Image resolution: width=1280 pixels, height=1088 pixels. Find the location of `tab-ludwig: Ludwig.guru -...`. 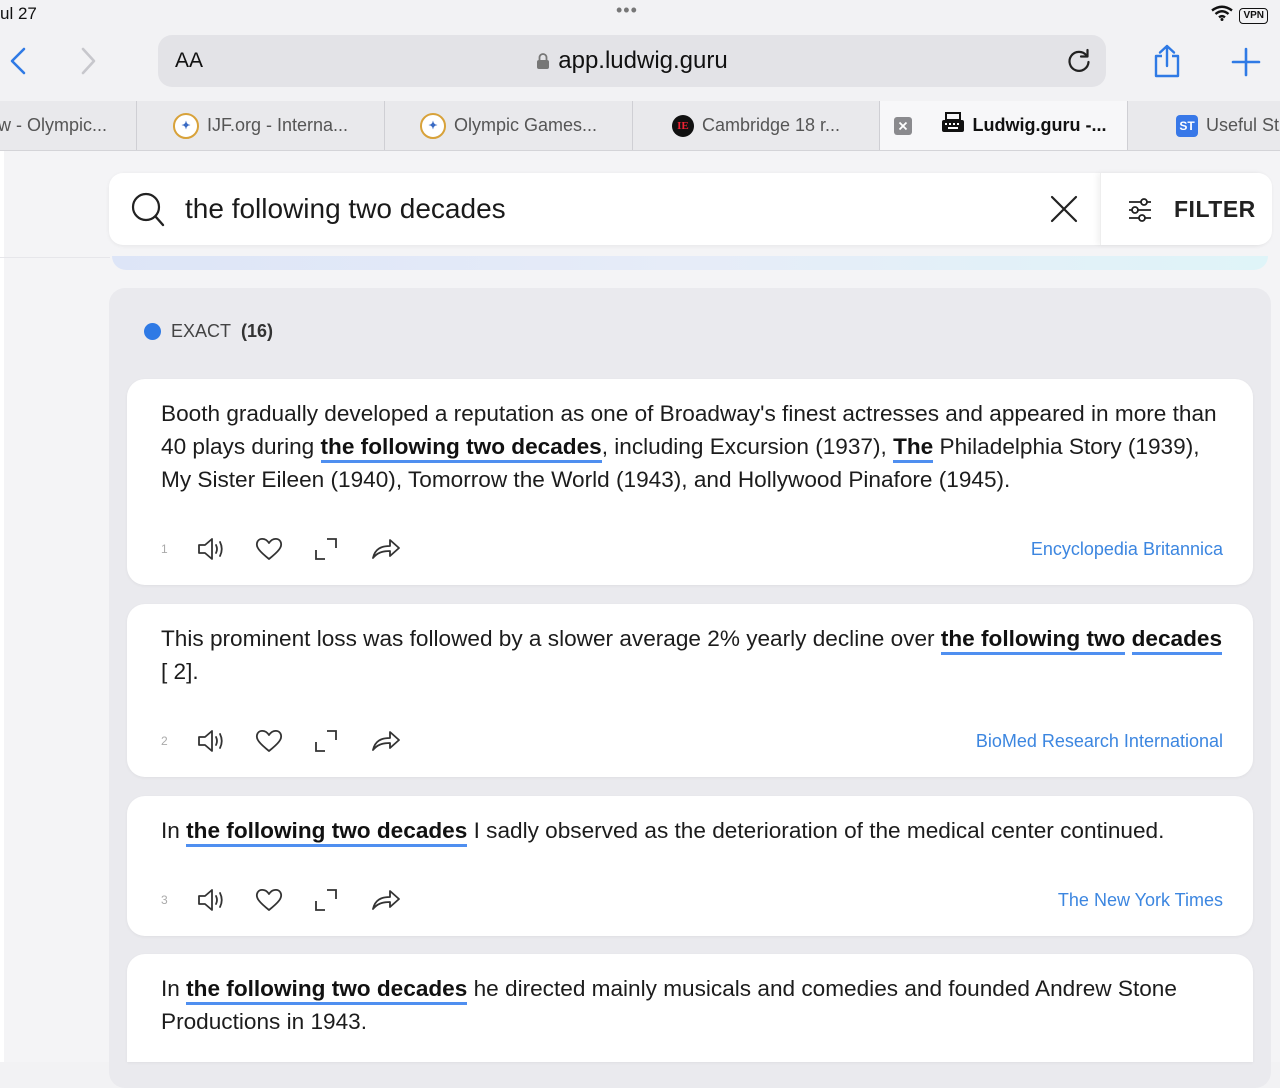

tab-ludwig: Ludwig.guru -... is located at coordinates (1004, 125).